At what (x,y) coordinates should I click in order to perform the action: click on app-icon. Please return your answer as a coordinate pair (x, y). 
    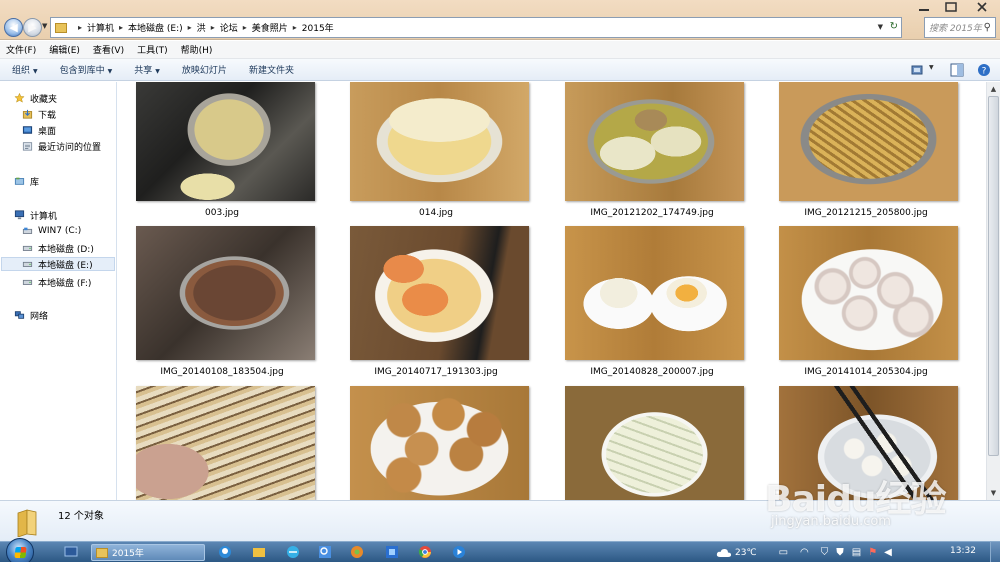
    Looking at the image, I should click on (392, 552).